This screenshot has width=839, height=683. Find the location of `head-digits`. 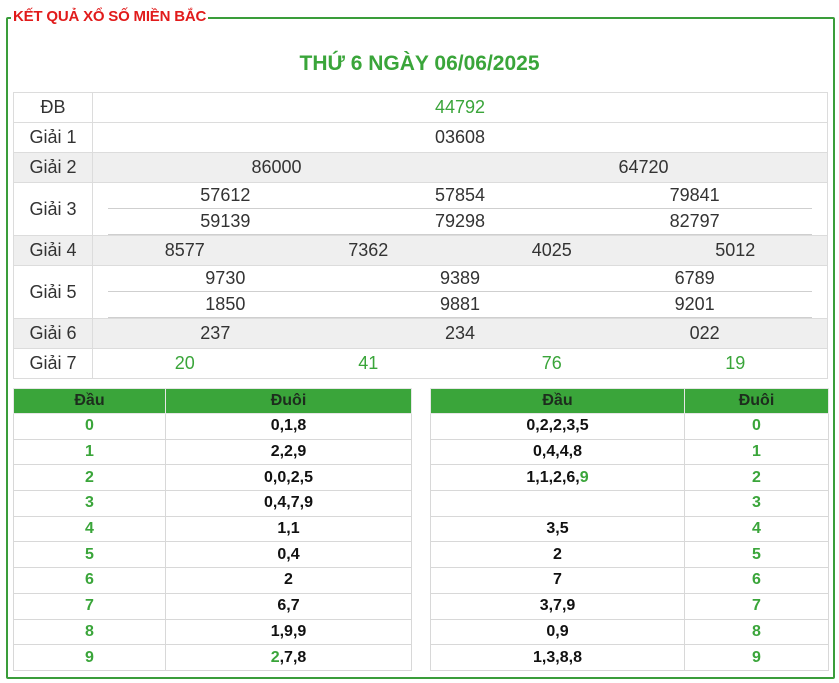

head-digits is located at coordinates (557, 503).